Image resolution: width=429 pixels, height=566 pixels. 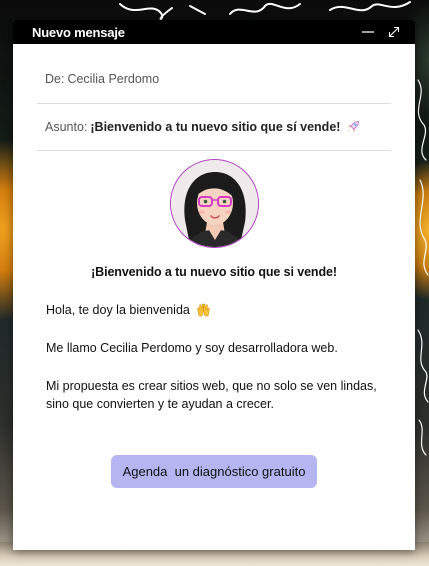 I want to click on rocket-icon, so click(x=353, y=127).